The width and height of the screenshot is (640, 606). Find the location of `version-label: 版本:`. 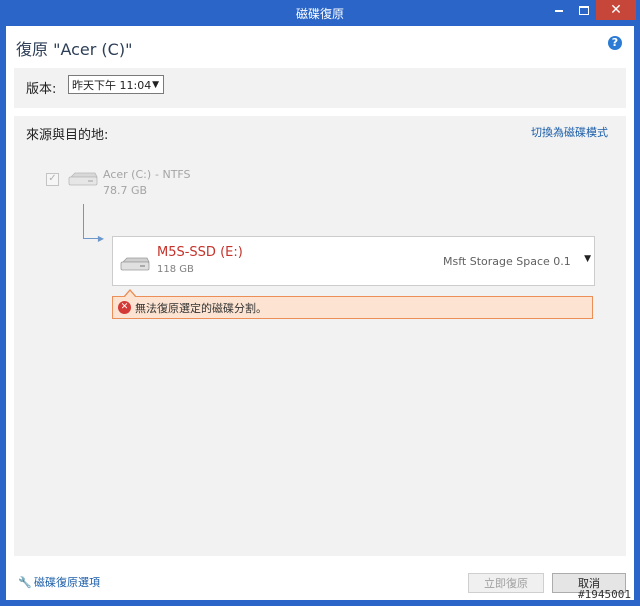

version-label: 版本: is located at coordinates (41, 89).